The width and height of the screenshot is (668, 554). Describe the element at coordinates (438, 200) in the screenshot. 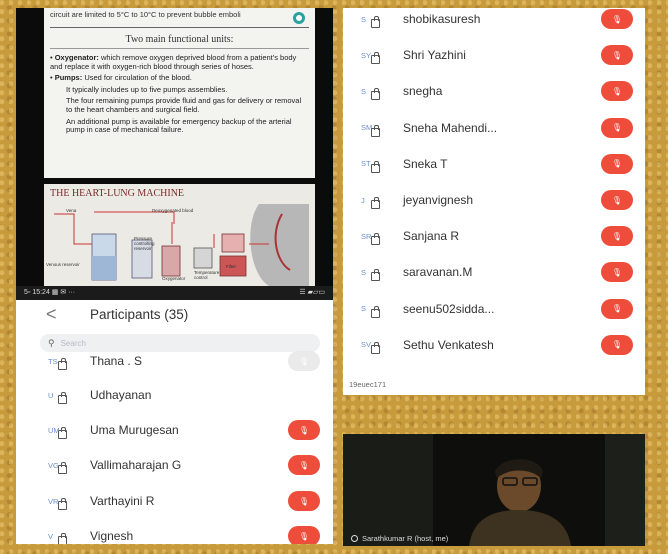

I see `participant-name: jeyanvignesh` at that location.